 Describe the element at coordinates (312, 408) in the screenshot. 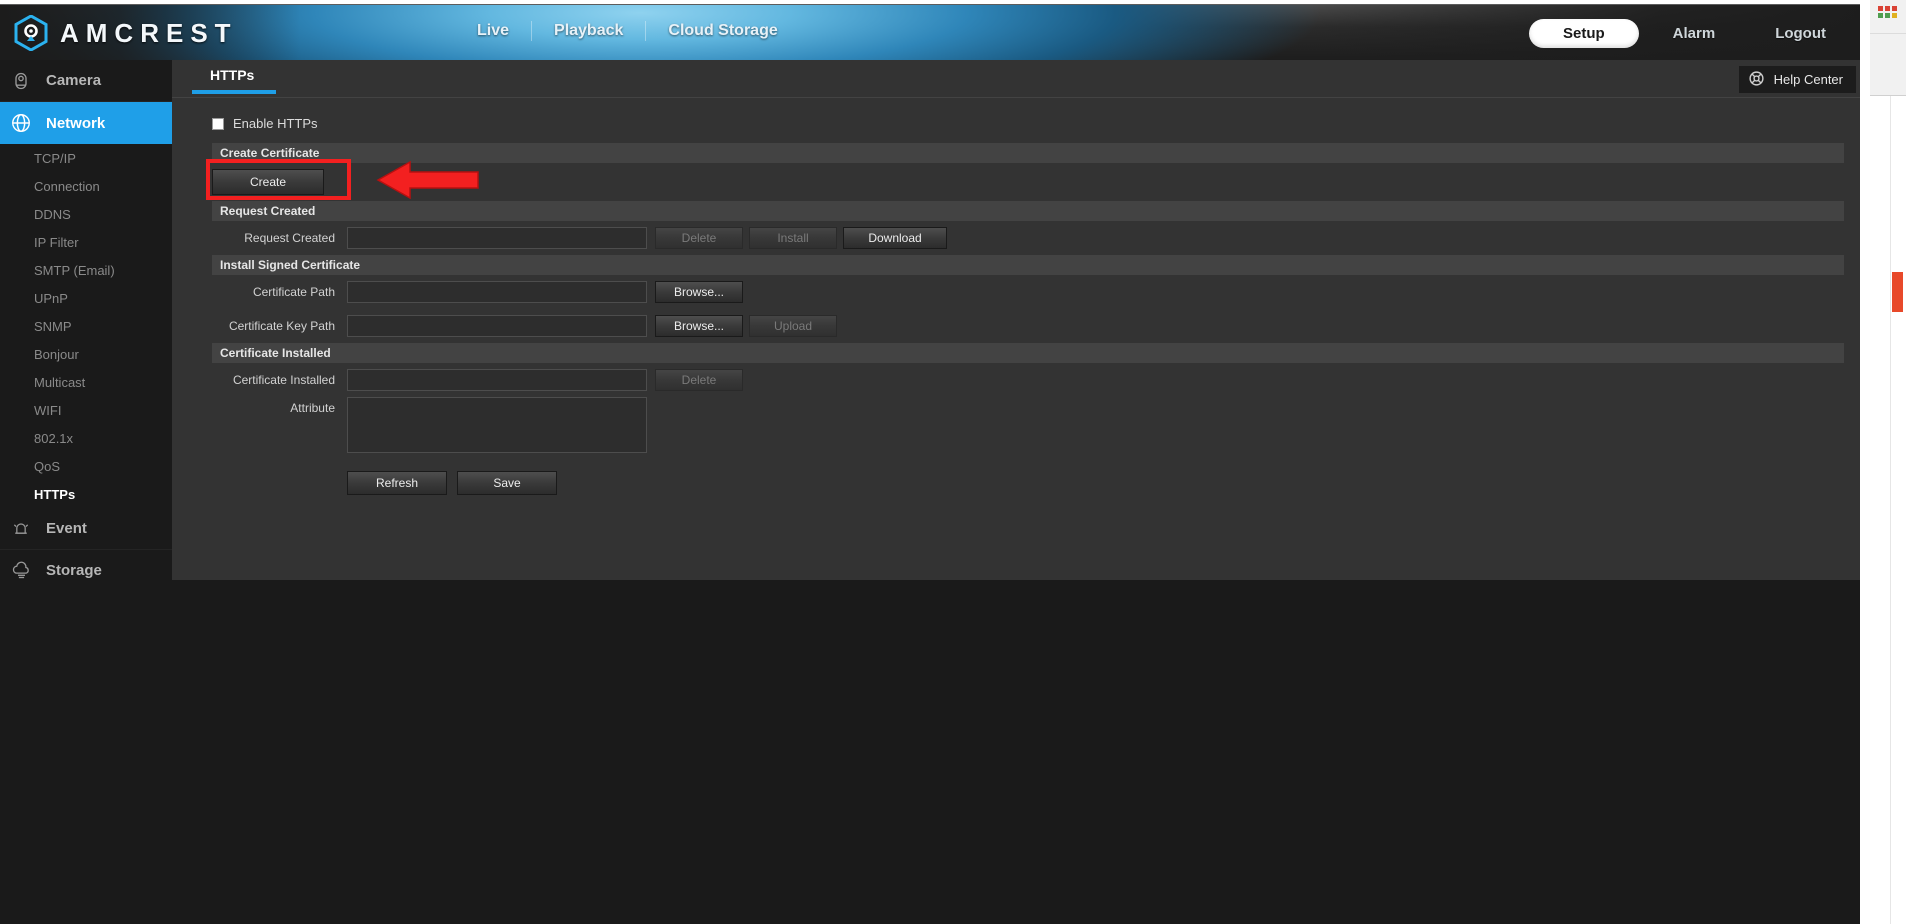

I see `attribute-label: Attribute` at that location.